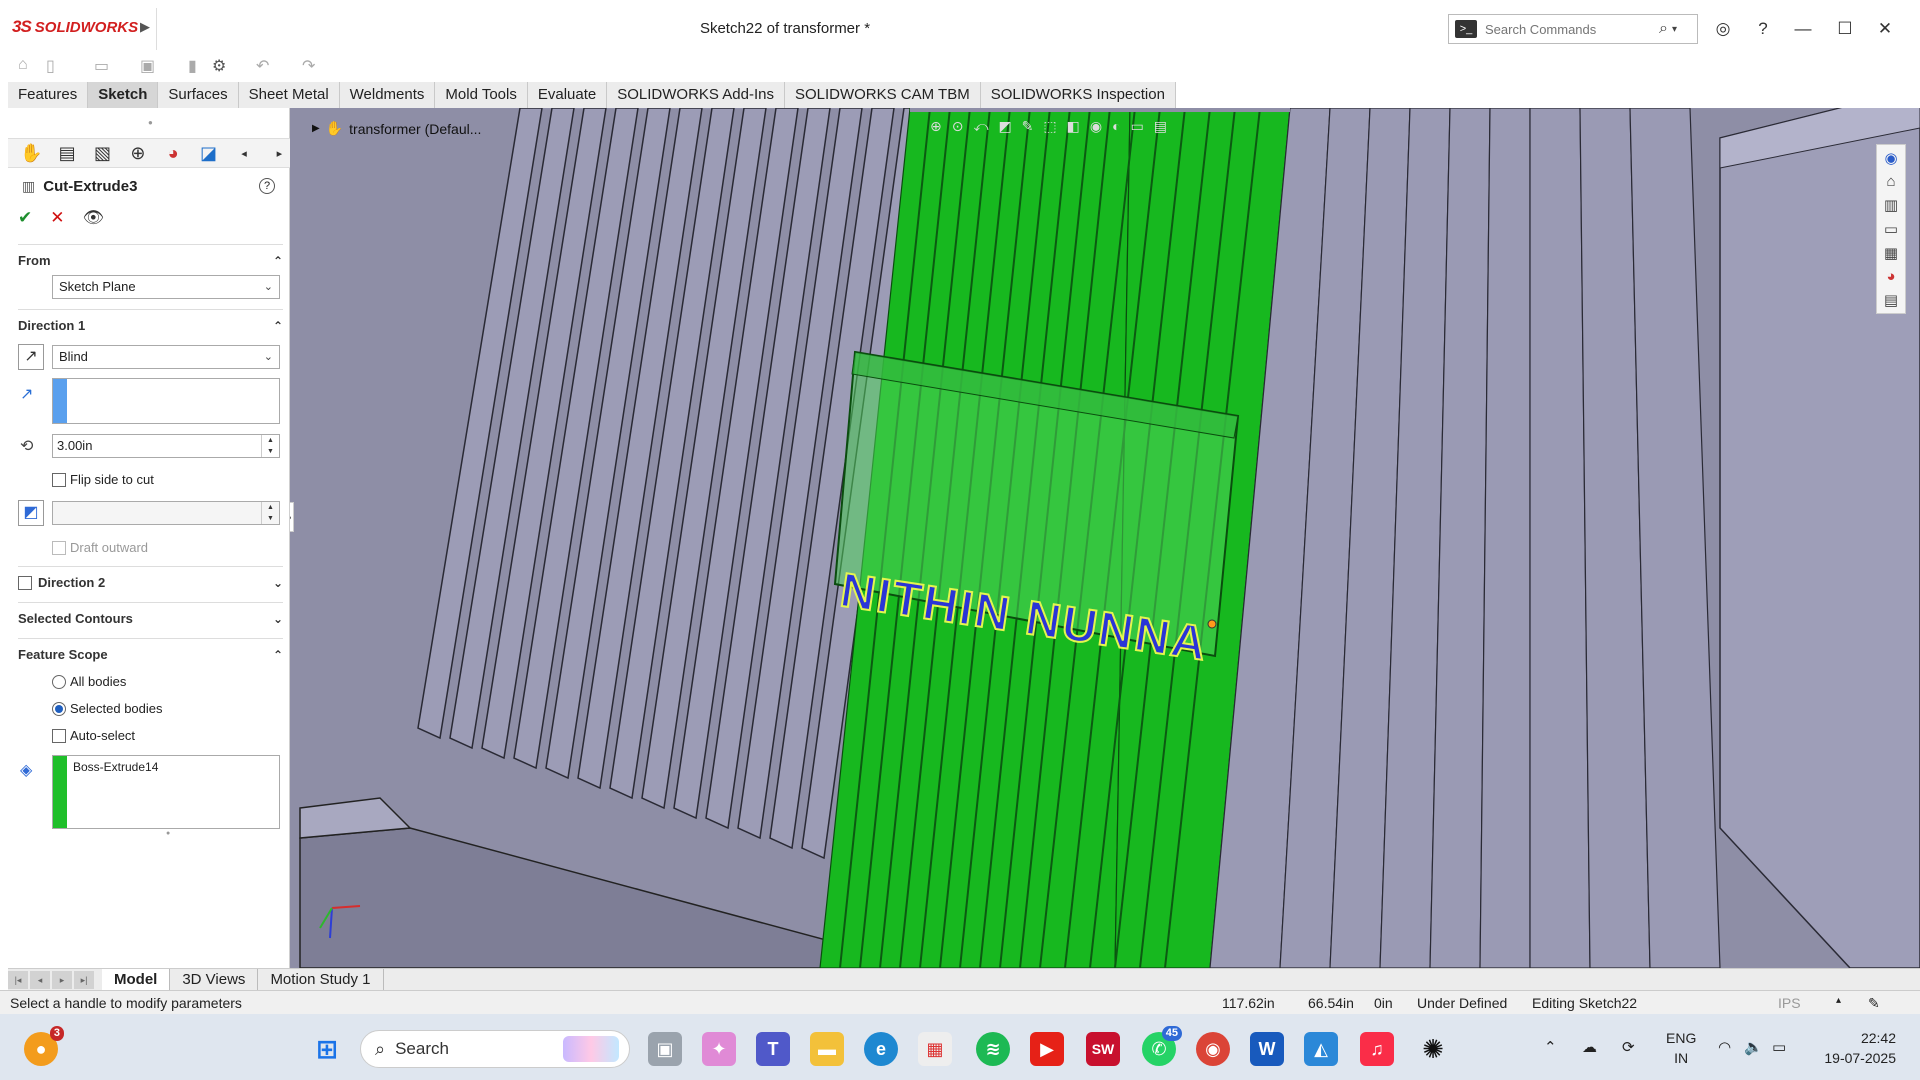 This screenshot has width=1920, height=1080. I want to click on wifi-icon: ◠, so click(1724, 1047).